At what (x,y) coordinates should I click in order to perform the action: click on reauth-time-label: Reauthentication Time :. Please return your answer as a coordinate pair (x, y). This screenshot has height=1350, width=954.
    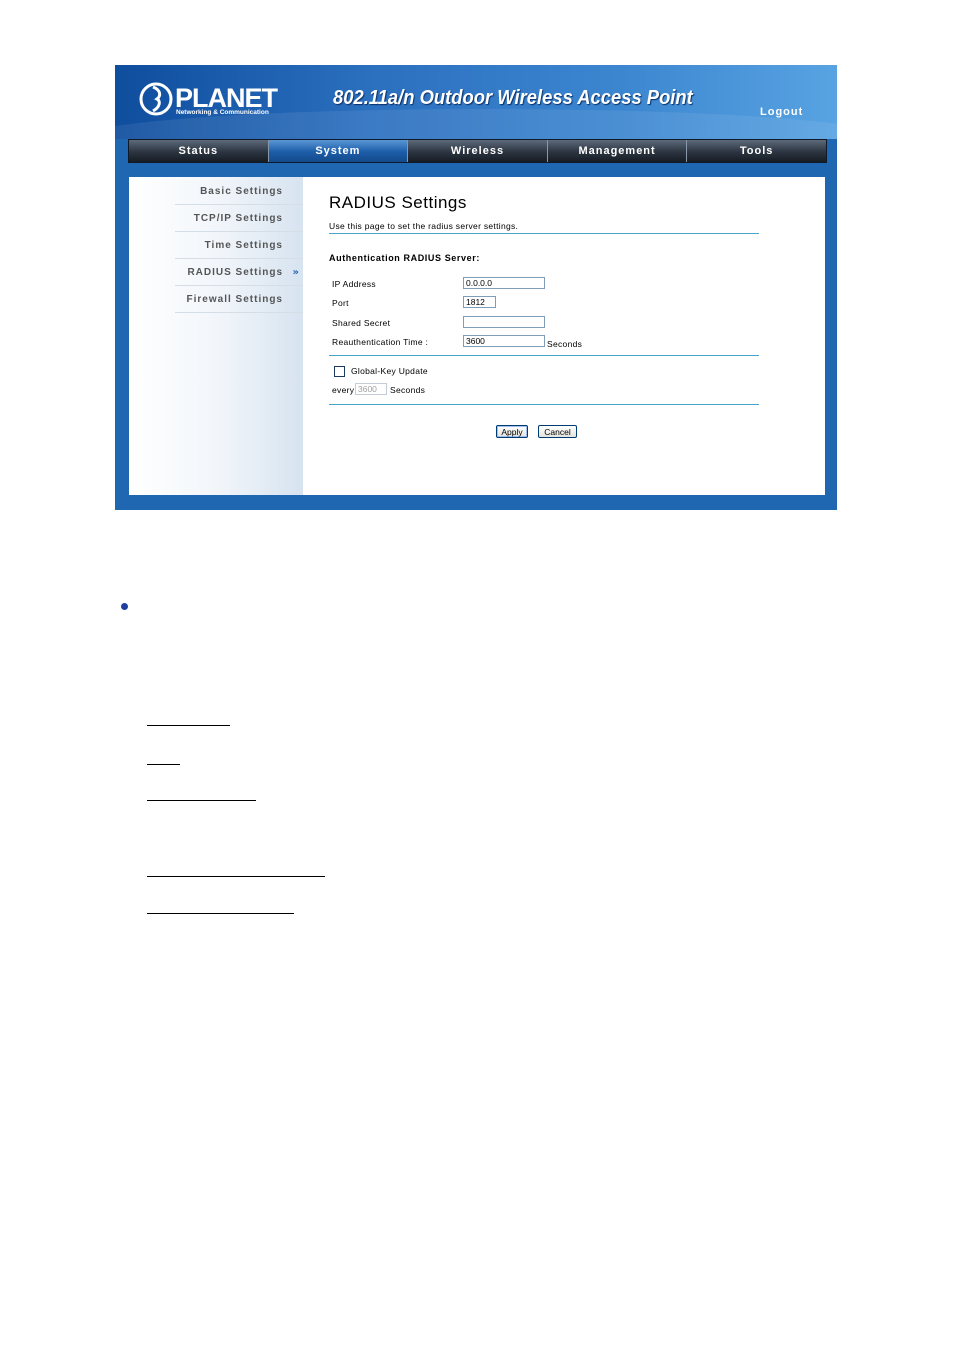
    Looking at the image, I should click on (380, 342).